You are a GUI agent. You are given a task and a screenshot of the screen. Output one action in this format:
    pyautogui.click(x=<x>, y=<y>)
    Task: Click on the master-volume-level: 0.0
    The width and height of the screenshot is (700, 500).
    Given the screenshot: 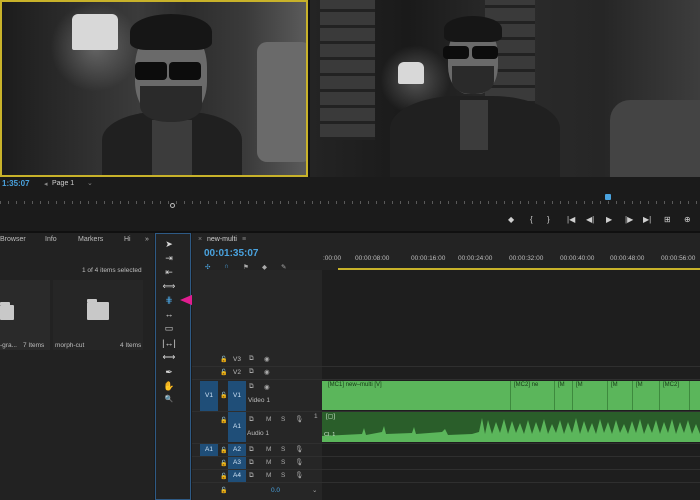 What is the action you would take?
    pyautogui.click(x=275, y=490)
    